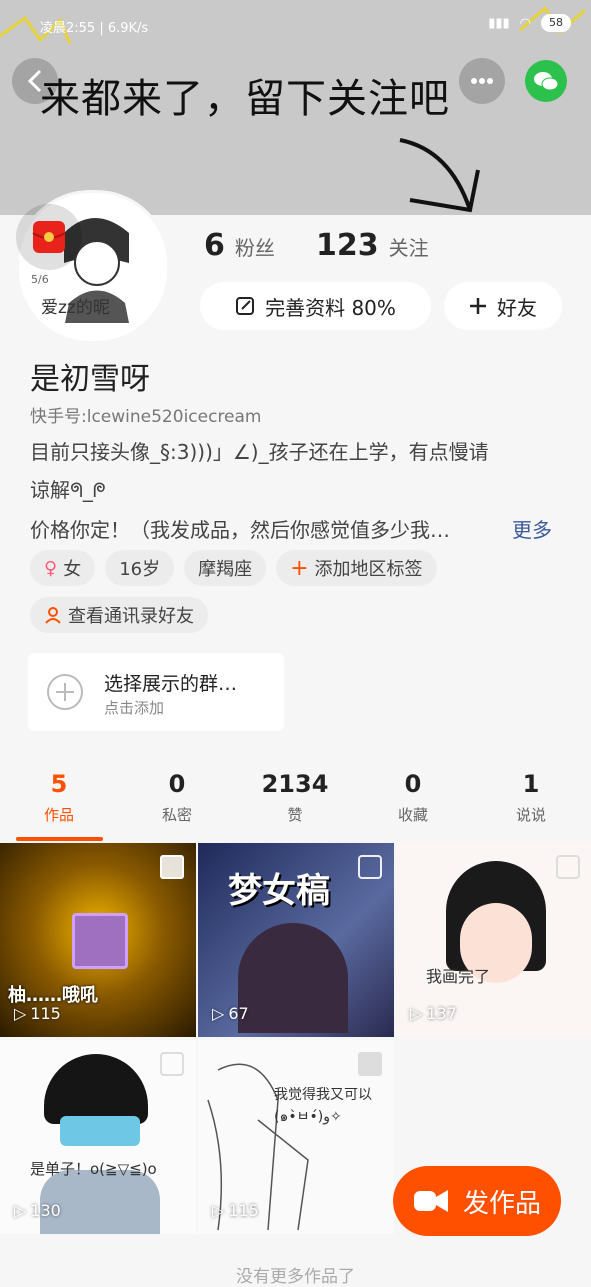 Image resolution: width=591 pixels, height=1287 pixels. What do you see at coordinates (146, 414) in the screenshot?
I see `kuaishou-id: 快手号:lcewine520icecream` at bounding box center [146, 414].